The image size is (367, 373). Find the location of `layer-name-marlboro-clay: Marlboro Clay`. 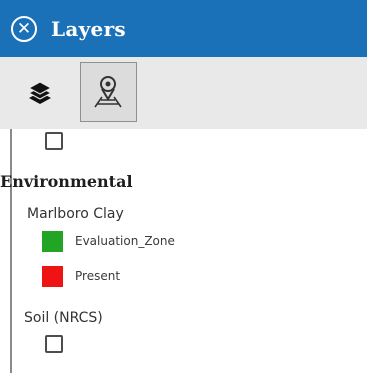

layer-name-marlboro-clay: Marlboro Clay is located at coordinates (75, 214).